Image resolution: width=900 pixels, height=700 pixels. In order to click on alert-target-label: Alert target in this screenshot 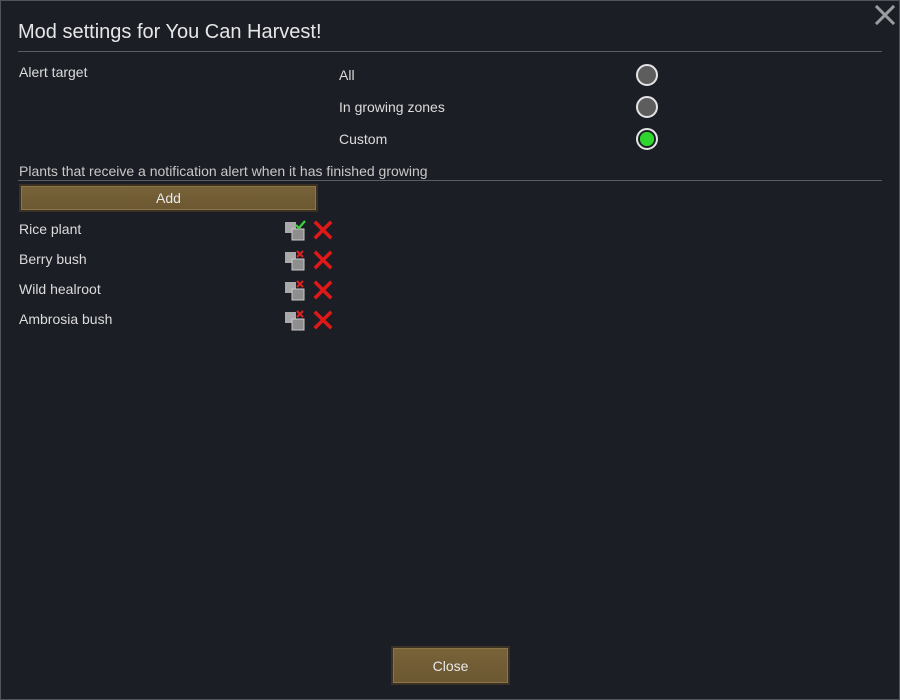, I will do `click(53, 72)`.